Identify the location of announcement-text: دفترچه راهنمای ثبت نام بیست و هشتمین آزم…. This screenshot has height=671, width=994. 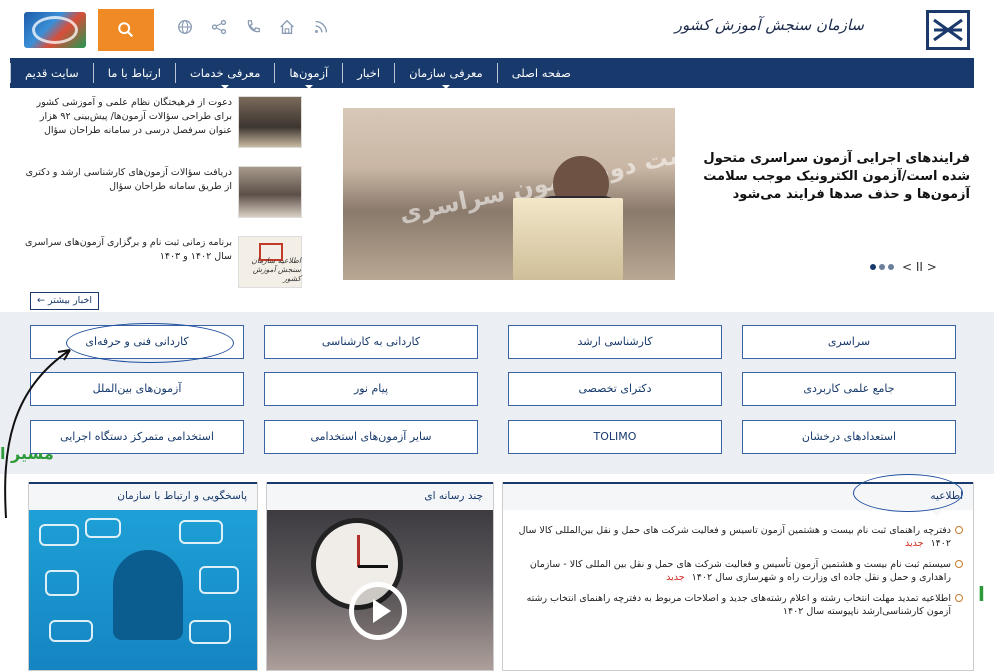
(735, 537).